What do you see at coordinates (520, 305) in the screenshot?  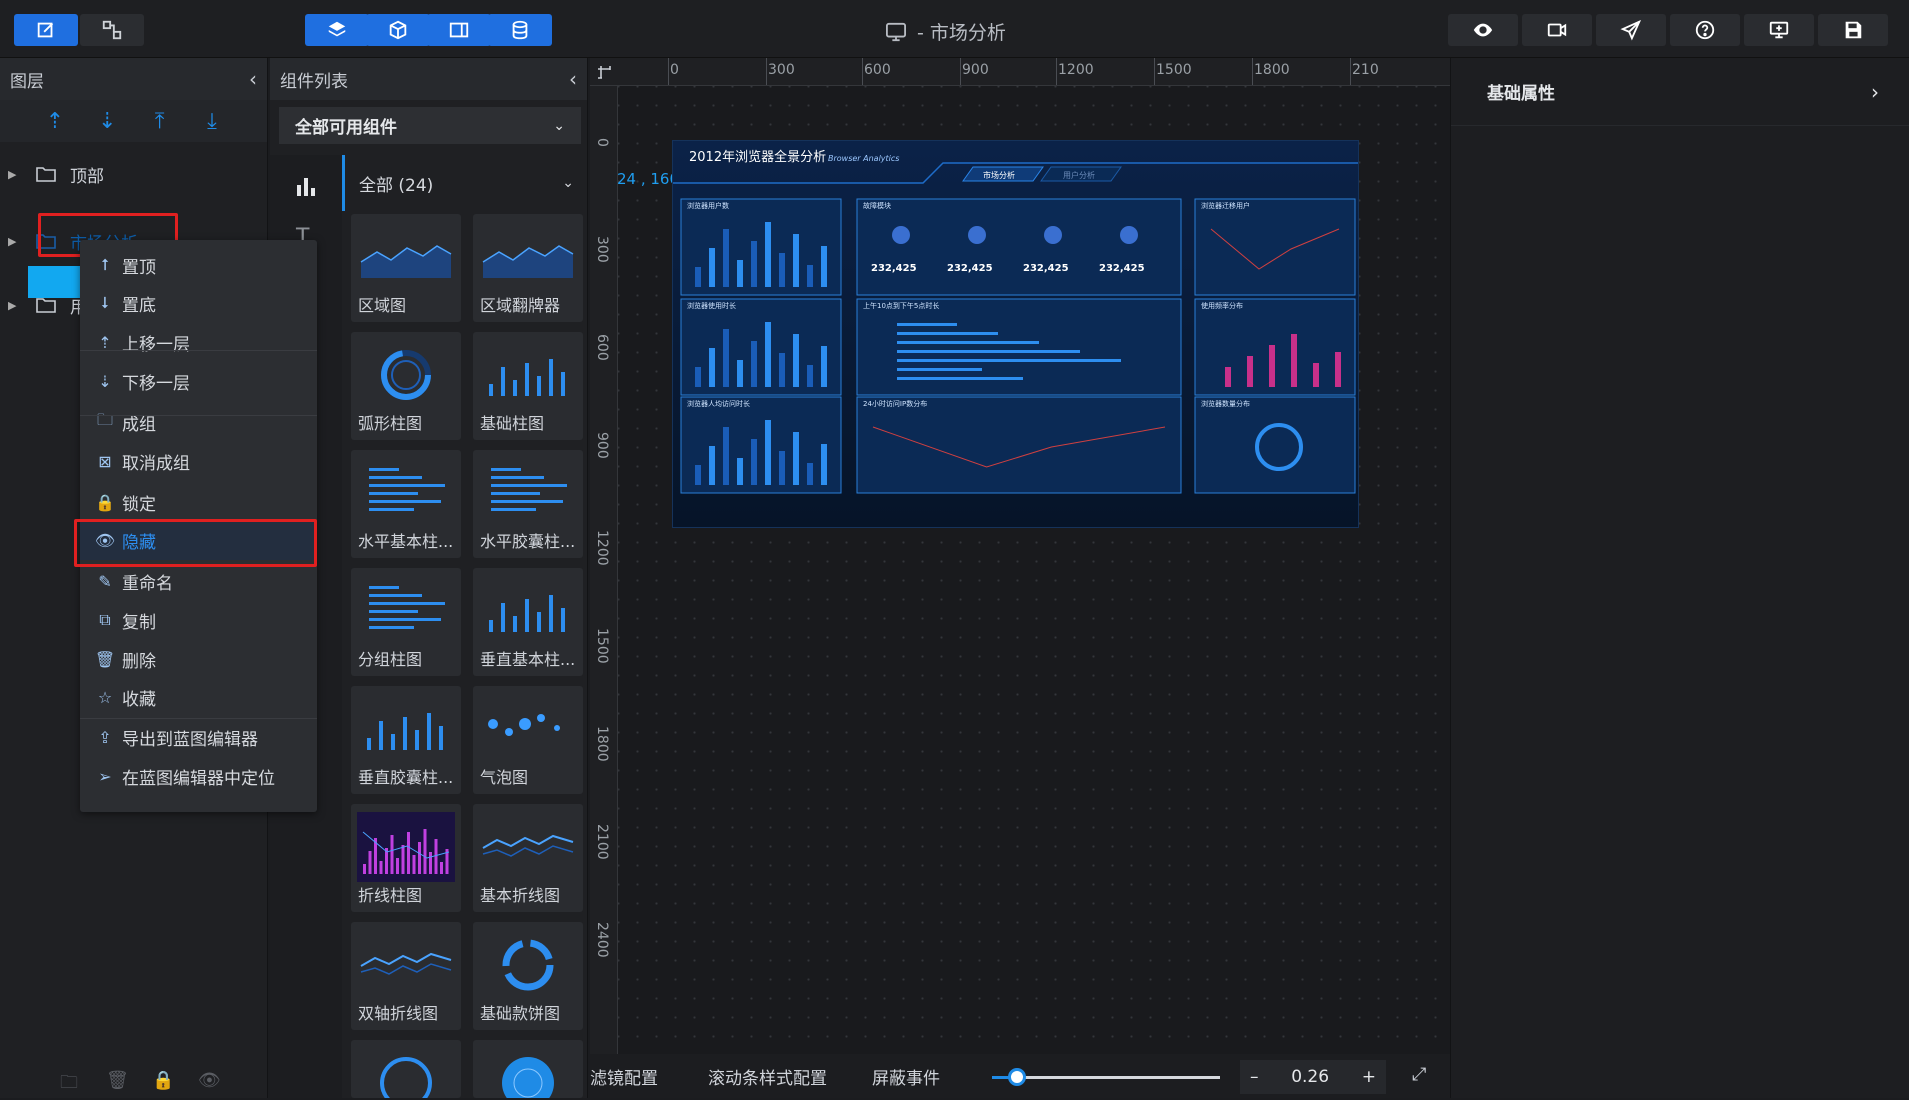 I see `component-card-label: 区域翻牌器` at bounding box center [520, 305].